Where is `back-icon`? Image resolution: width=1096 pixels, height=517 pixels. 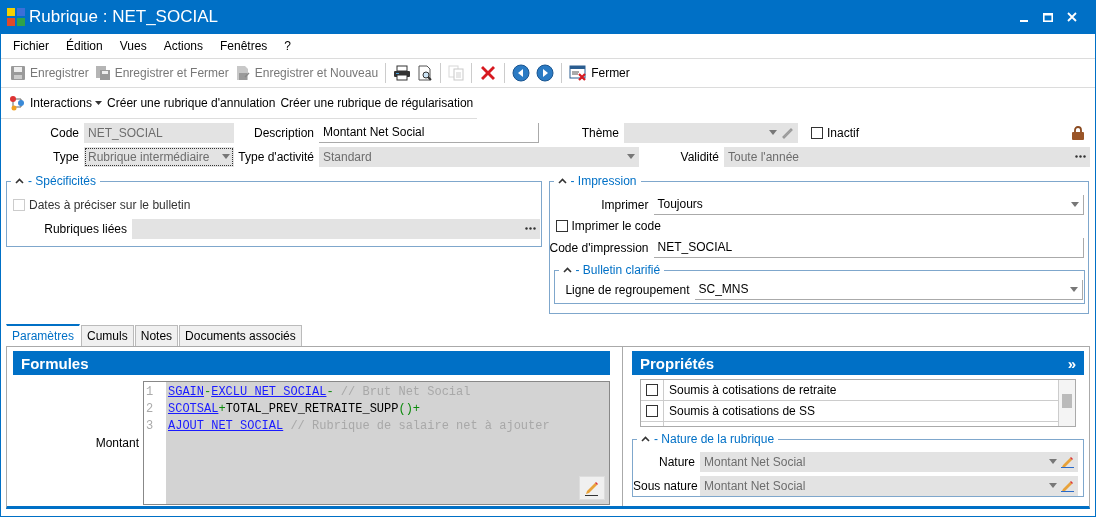
back-icon is located at coordinates (521, 73).